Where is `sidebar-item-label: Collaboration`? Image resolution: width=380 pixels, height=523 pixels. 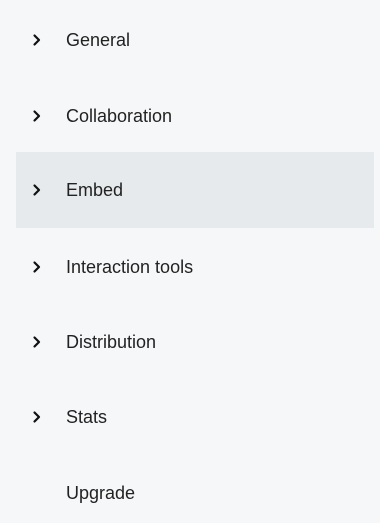
sidebar-item-label: Collaboration is located at coordinates (119, 116).